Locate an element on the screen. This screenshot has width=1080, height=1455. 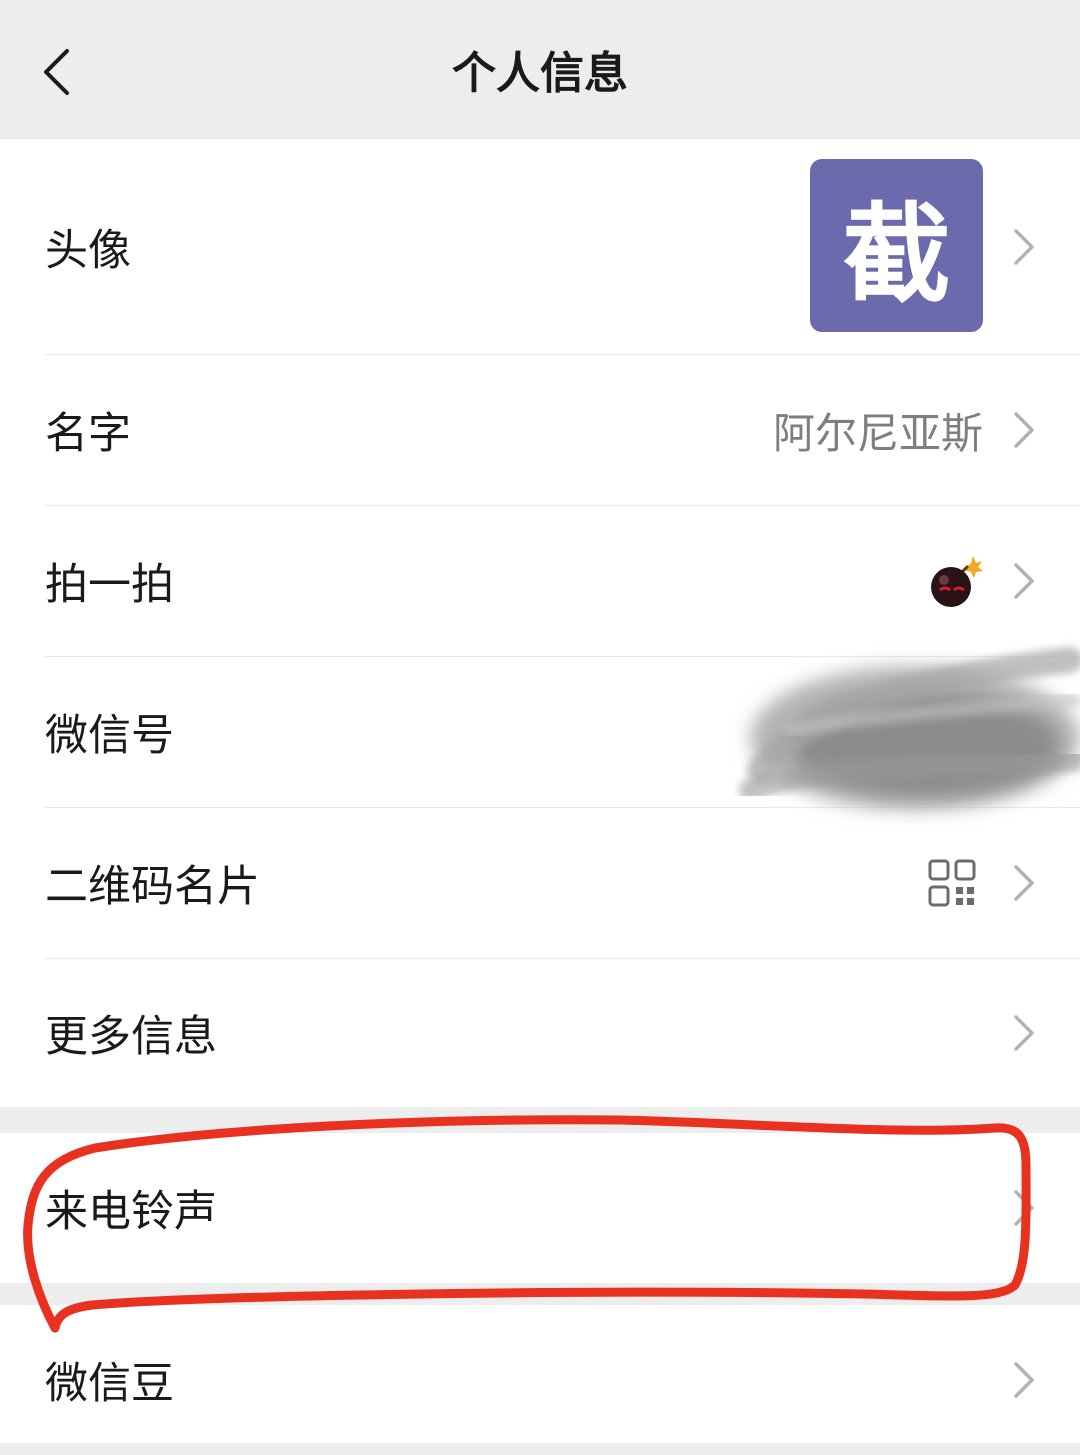
bomb-icon is located at coordinates (957, 581).